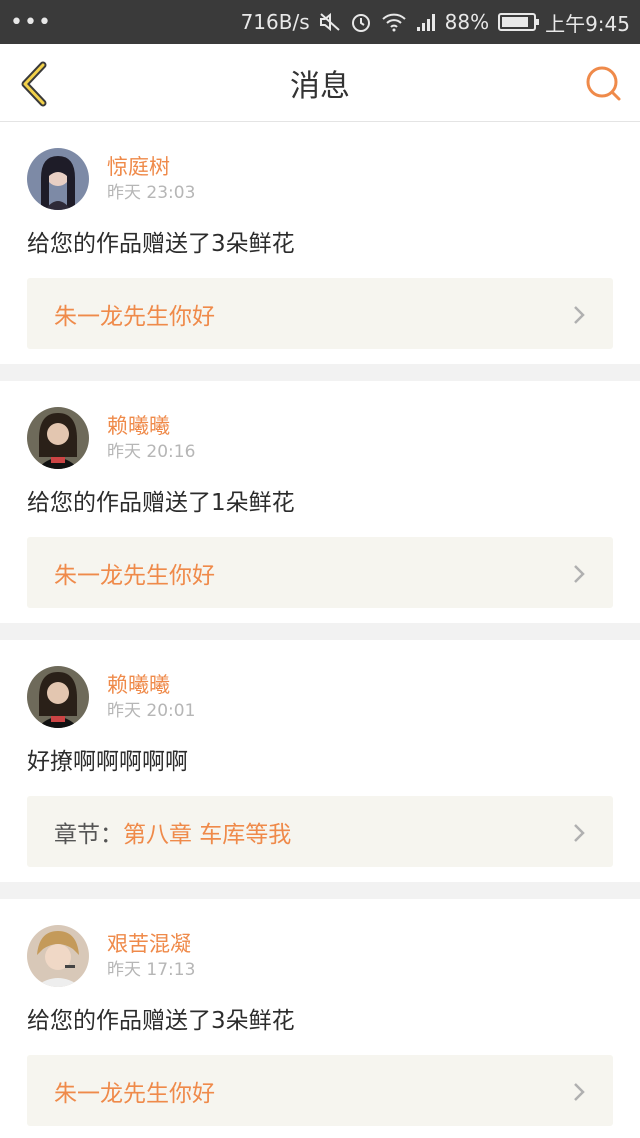 This screenshot has width=640, height=1138. I want to click on alarm-icon, so click(361, 22).